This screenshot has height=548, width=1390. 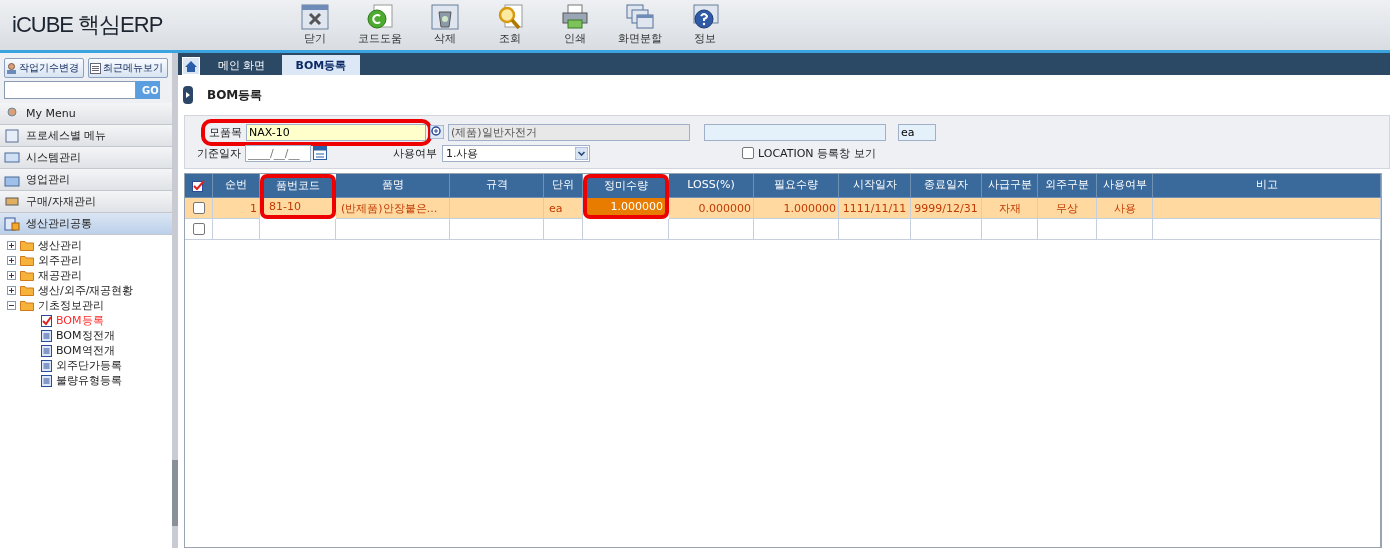 I want to click on table-cell: 81-10, so click(x=298, y=208).